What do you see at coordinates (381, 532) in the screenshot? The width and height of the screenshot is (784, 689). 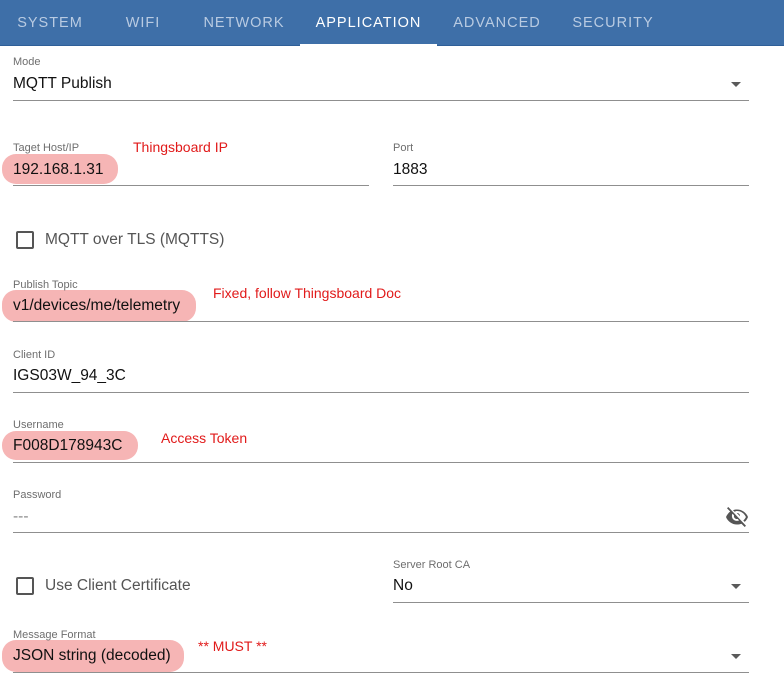 I see `password-underline` at bounding box center [381, 532].